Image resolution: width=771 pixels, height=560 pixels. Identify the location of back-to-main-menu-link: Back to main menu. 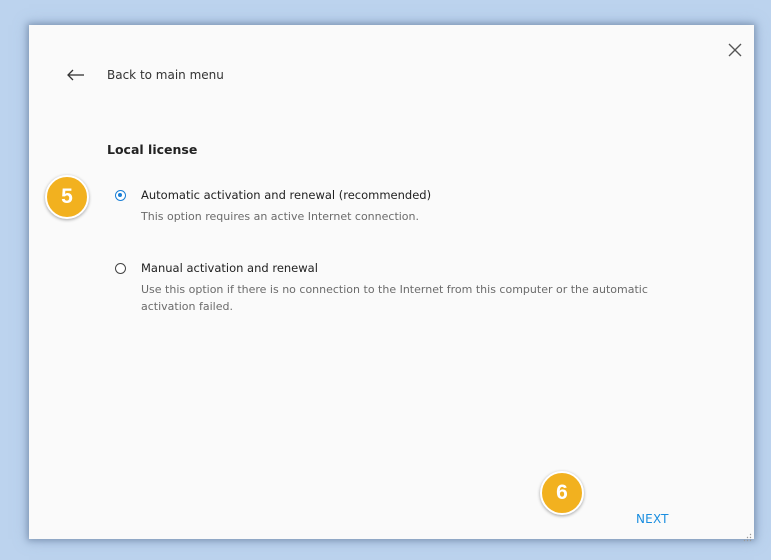
(145, 75).